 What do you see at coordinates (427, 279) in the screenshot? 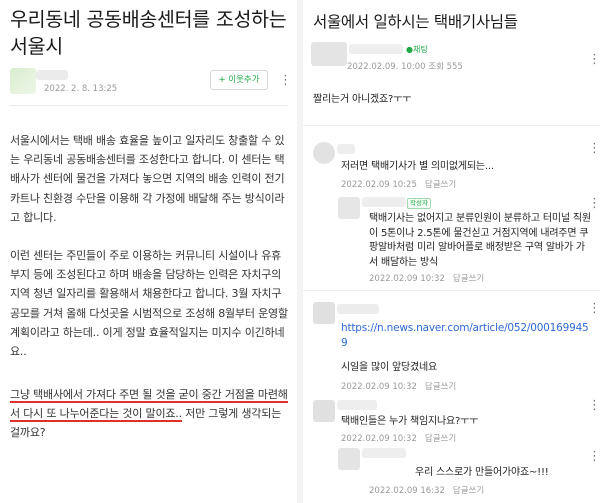
I see `comment-2-date: 2022.02.09 10:32 답글쓰기` at bounding box center [427, 279].